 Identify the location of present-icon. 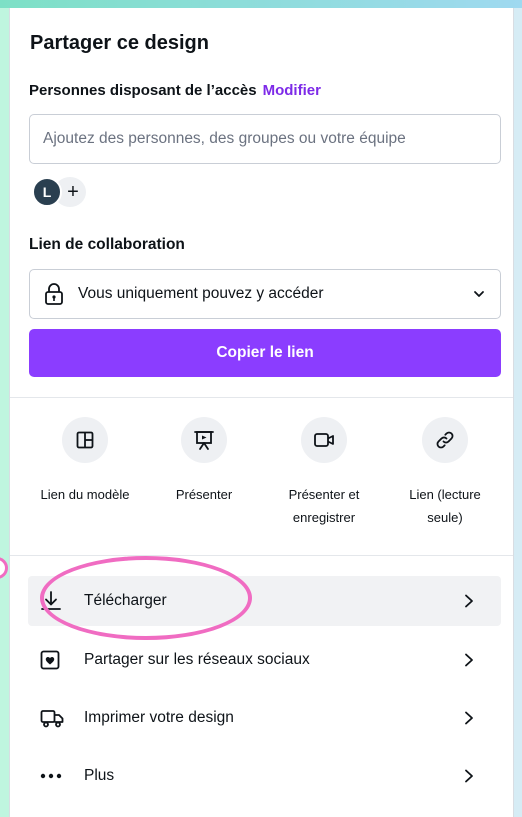
(204, 440).